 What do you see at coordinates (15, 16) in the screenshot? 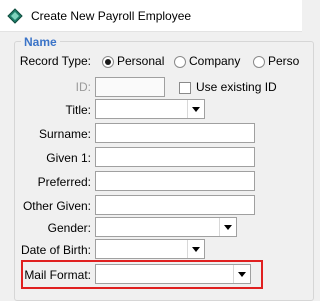
I see `payroll-diamond-icon` at bounding box center [15, 16].